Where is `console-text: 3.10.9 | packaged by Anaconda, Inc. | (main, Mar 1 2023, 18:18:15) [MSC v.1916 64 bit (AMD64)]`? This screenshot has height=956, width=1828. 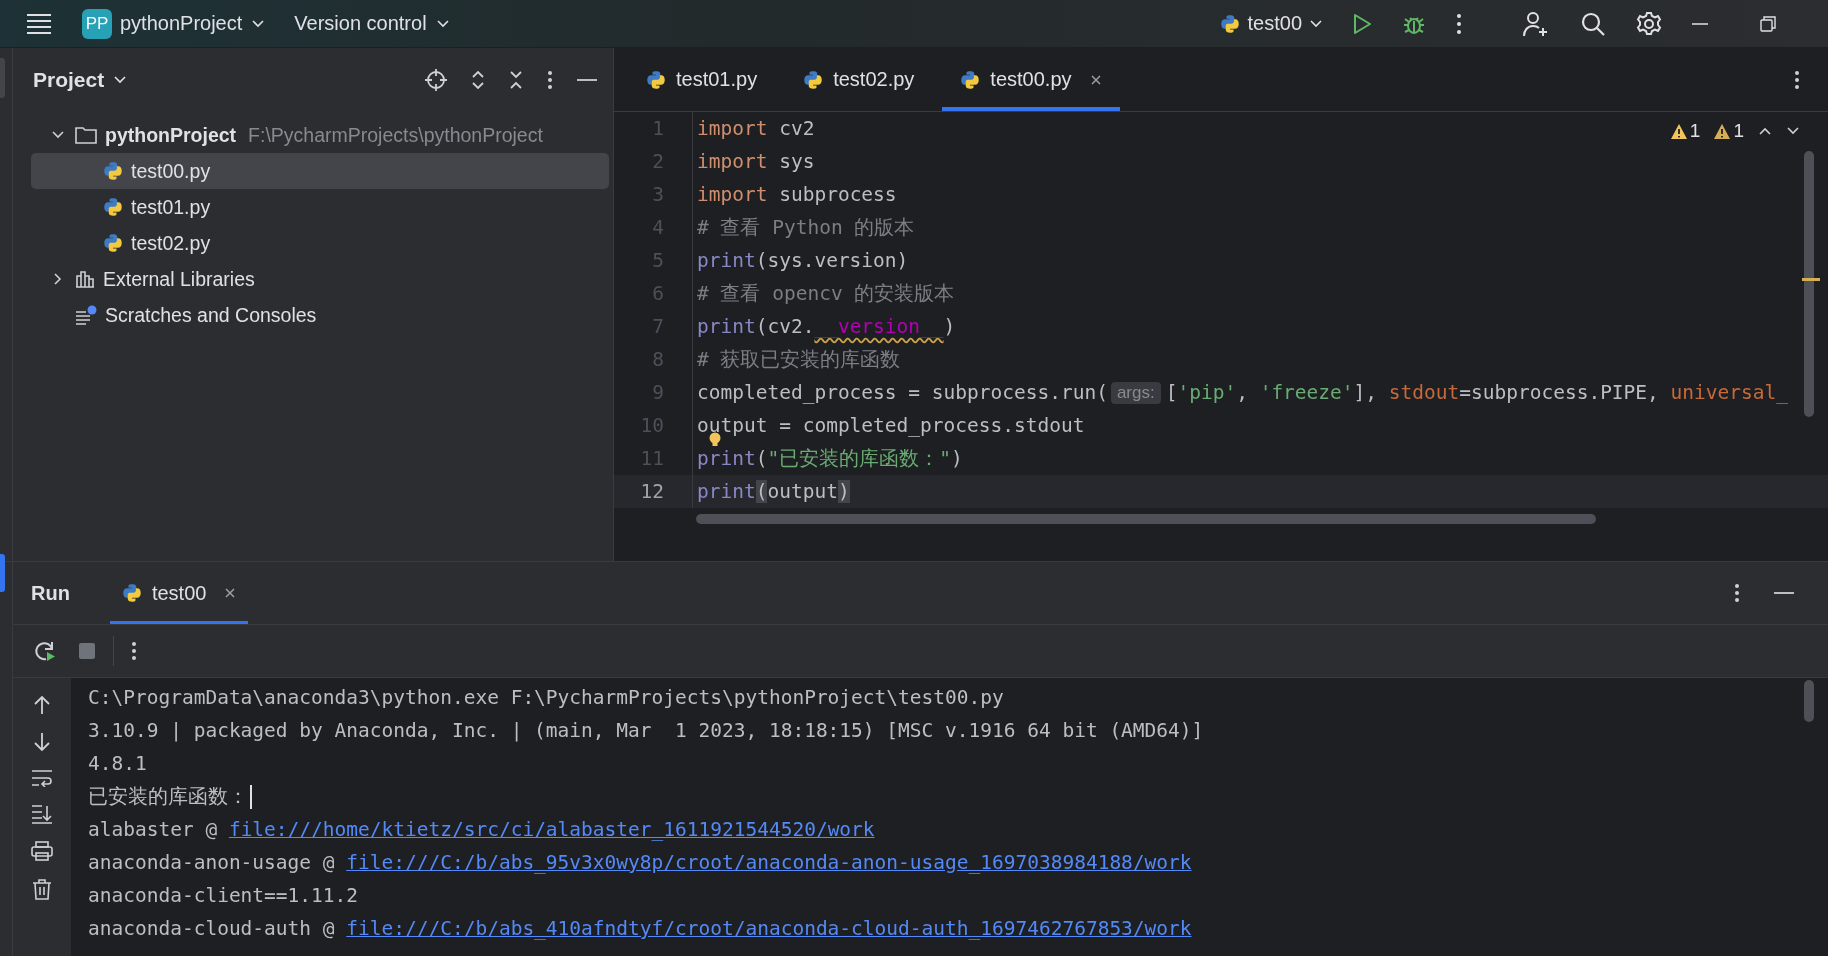
console-text: 3.10.9 | packaged by Anaconda, Inc. | (main, Mar 1 2023, 18:18:15) [MSC v.1916 64 bit (AMD64)] is located at coordinates (646, 730).